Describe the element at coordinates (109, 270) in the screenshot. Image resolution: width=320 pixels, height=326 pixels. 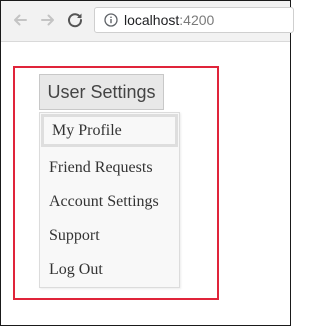
I see `menu-item-log-out: Log Out` at that location.